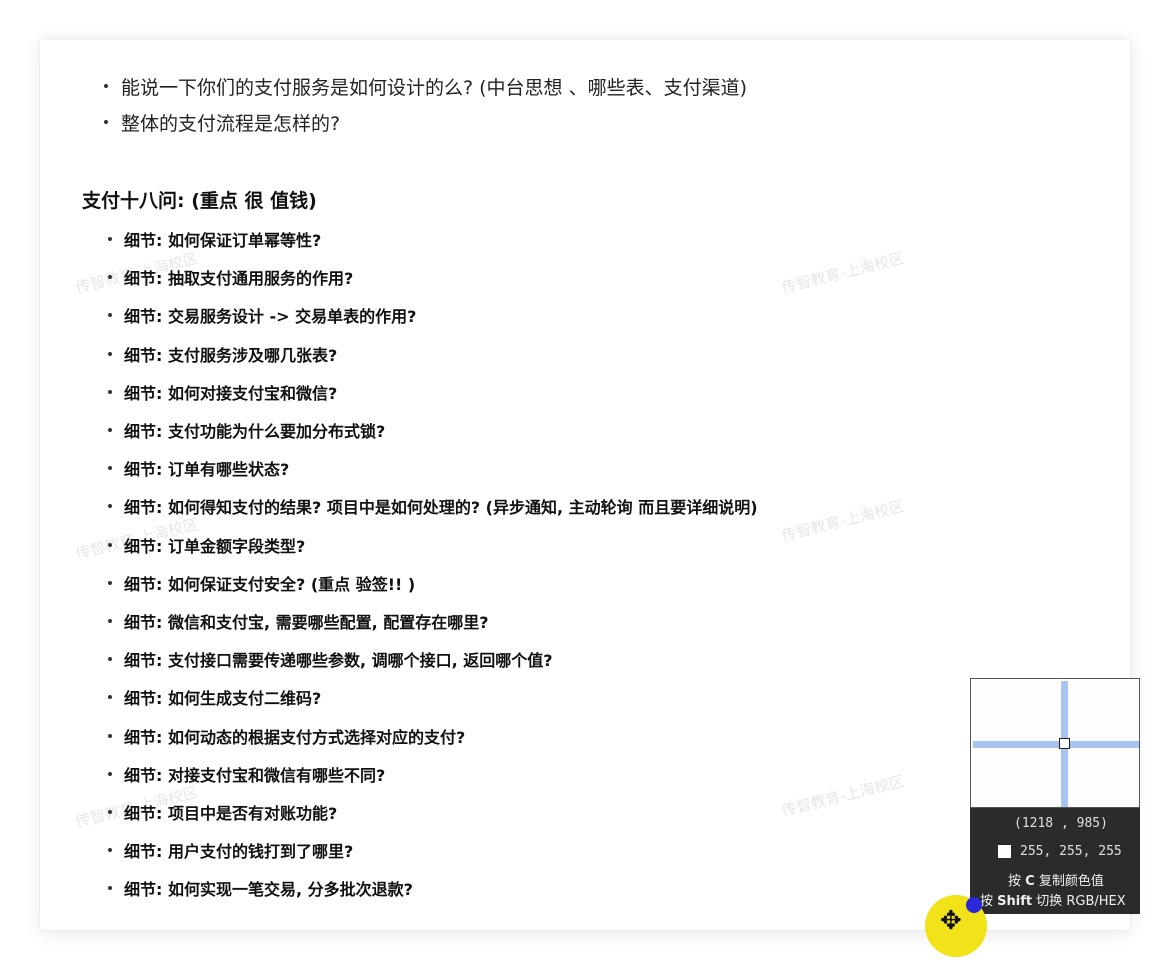 Image resolution: width=1170 pixels, height=970 pixels. Describe the element at coordinates (433, 583) in the screenshot. I see `list-item: 细节: 如何保证支付安全? (重点 验签!! )` at that location.